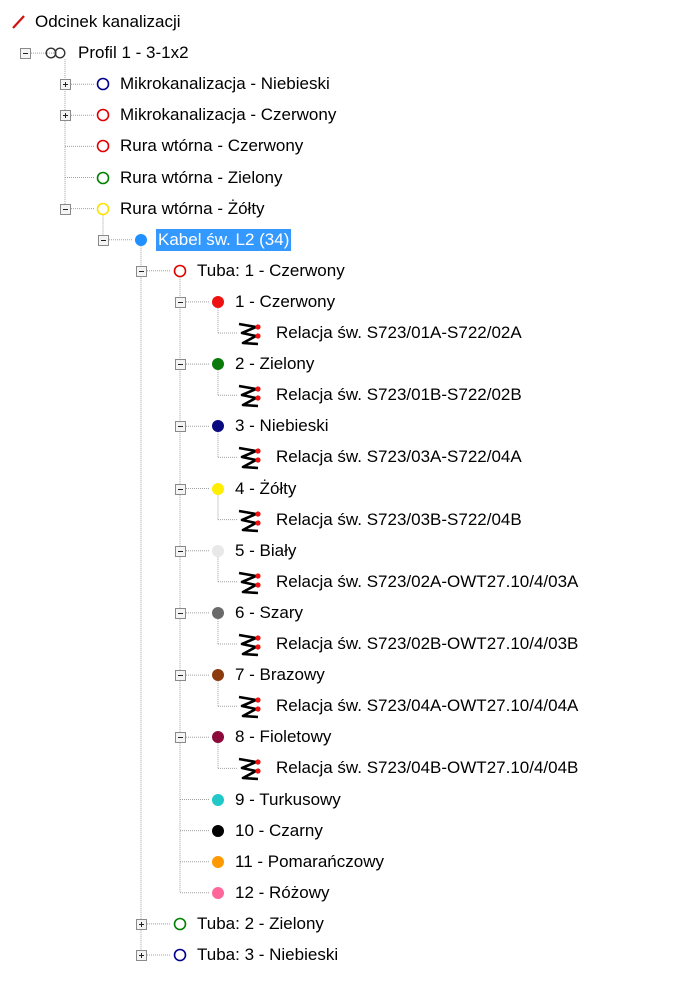 The height and width of the screenshot is (993, 678). I want to click on tree-node-tube: Tuba: 2 - Zielony, so click(249, 924).